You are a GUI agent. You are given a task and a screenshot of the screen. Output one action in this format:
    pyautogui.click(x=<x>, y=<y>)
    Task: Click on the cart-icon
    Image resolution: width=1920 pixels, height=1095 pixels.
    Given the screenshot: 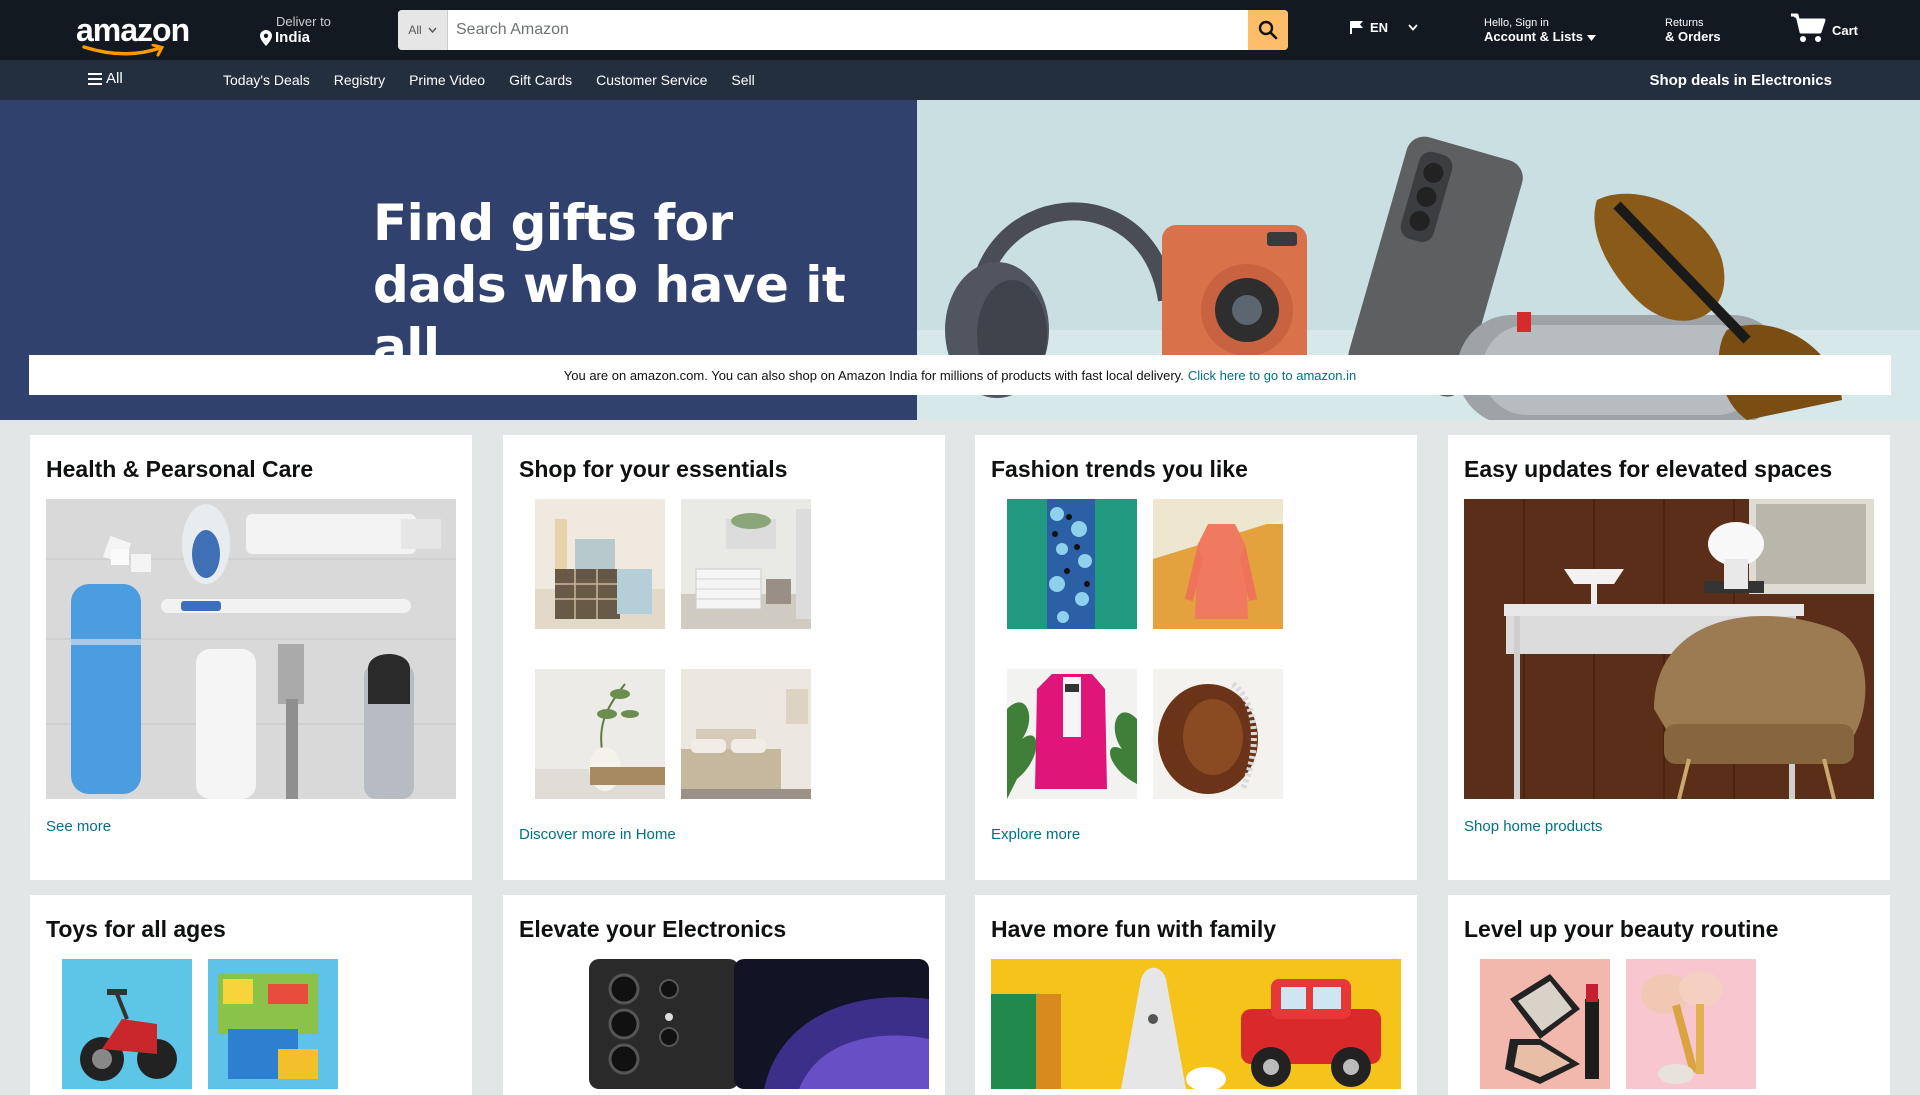 What is the action you would take?
    pyautogui.click(x=1808, y=27)
    